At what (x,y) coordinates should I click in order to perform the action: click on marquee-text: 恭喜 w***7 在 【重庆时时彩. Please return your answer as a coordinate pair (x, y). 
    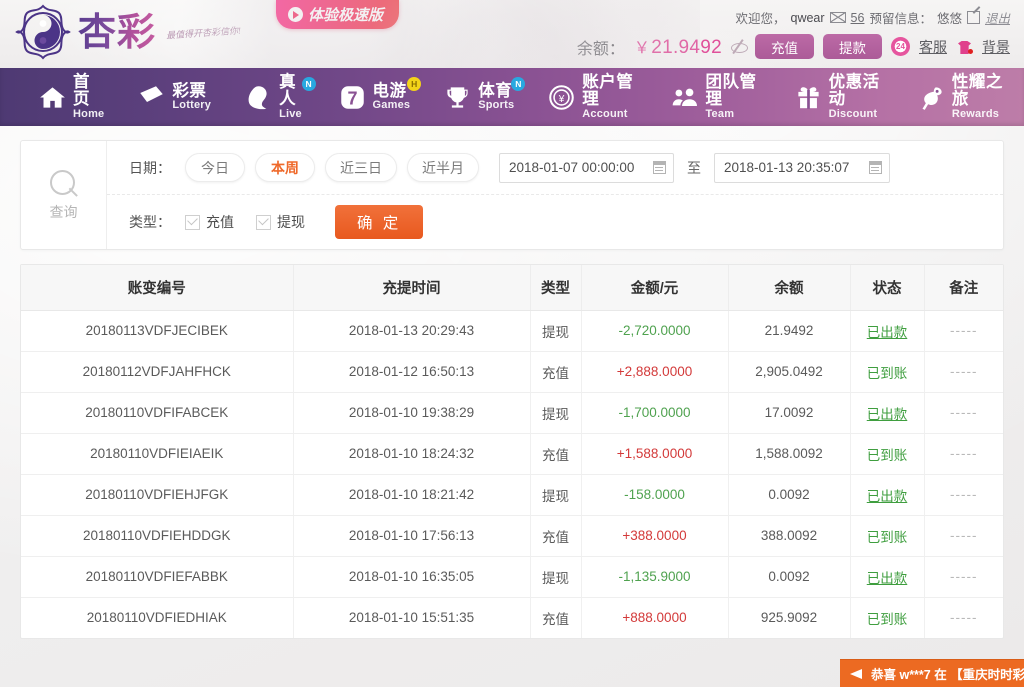
    Looking at the image, I should click on (947, 675).